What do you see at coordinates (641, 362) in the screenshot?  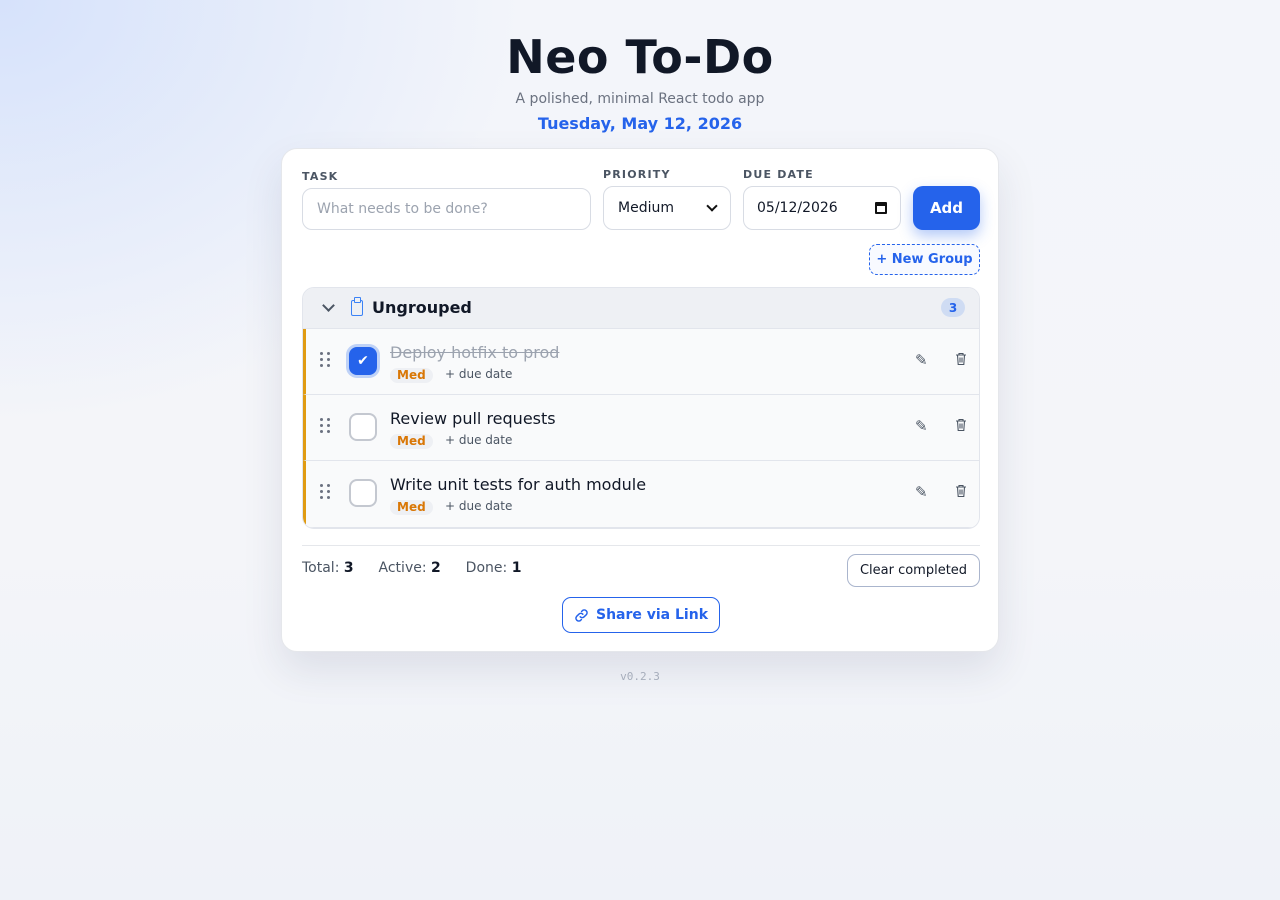 I see `todo-item: ✔ Deploy hotfix to prod Med + due date ✎` at bounding box center [641, 362].